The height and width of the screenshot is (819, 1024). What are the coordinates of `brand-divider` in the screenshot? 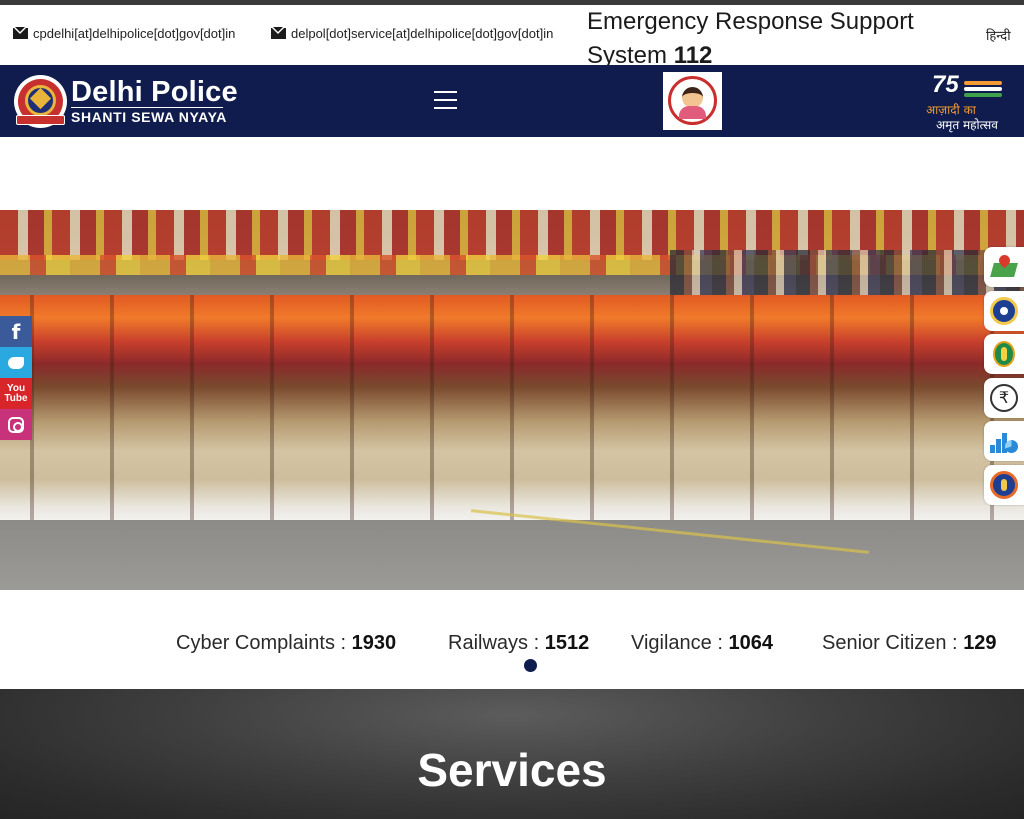 It's located at (147, 107).